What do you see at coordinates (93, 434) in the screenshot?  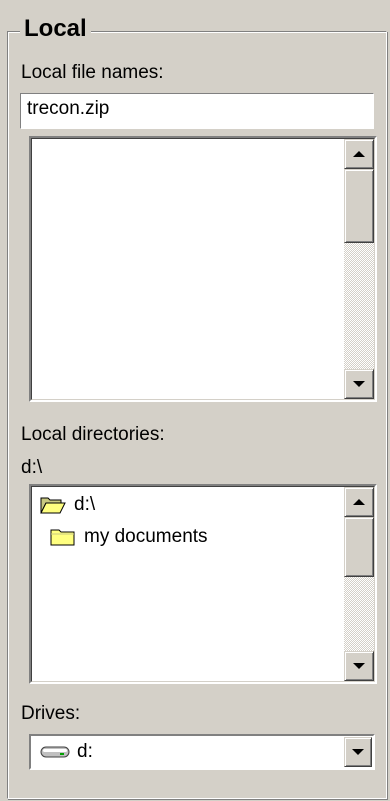 I see `directories-label: Local directories:` at bounding box center [93, 434].